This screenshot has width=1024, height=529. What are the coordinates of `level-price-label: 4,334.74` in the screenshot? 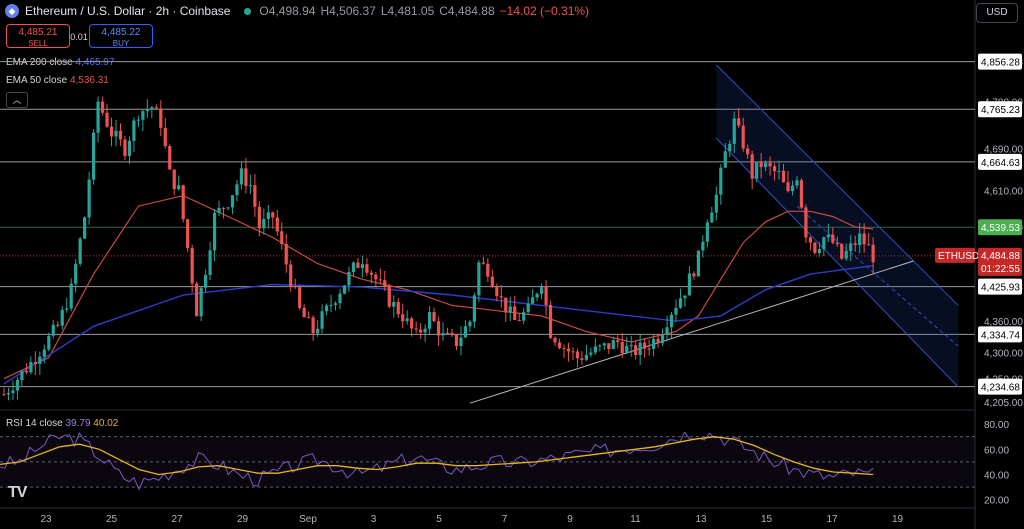 It's located at (1000, 335).